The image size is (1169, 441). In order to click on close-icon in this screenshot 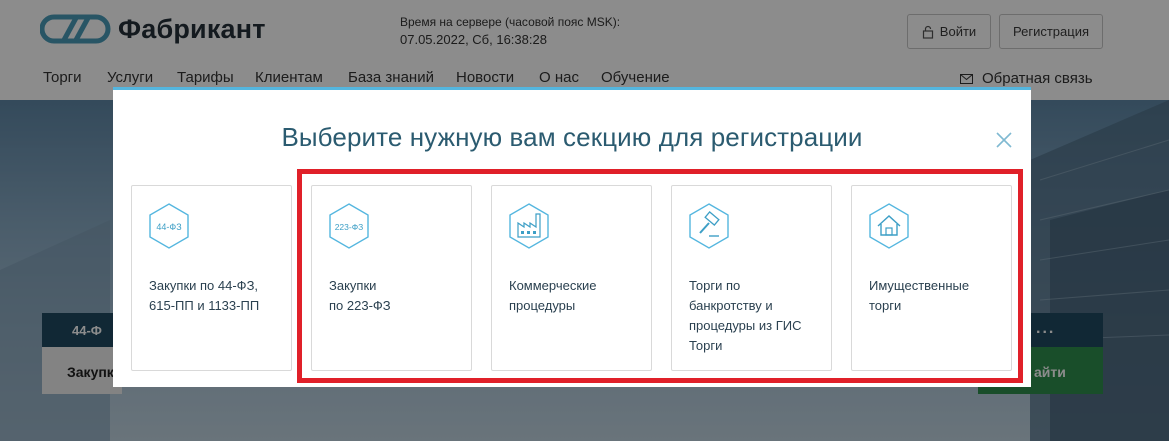, I will do `click(1004, 140)`.